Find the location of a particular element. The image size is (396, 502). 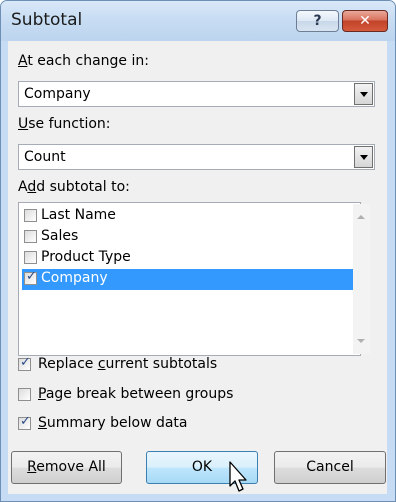

list-item-label: Sales is located at coordinates (60, 236).